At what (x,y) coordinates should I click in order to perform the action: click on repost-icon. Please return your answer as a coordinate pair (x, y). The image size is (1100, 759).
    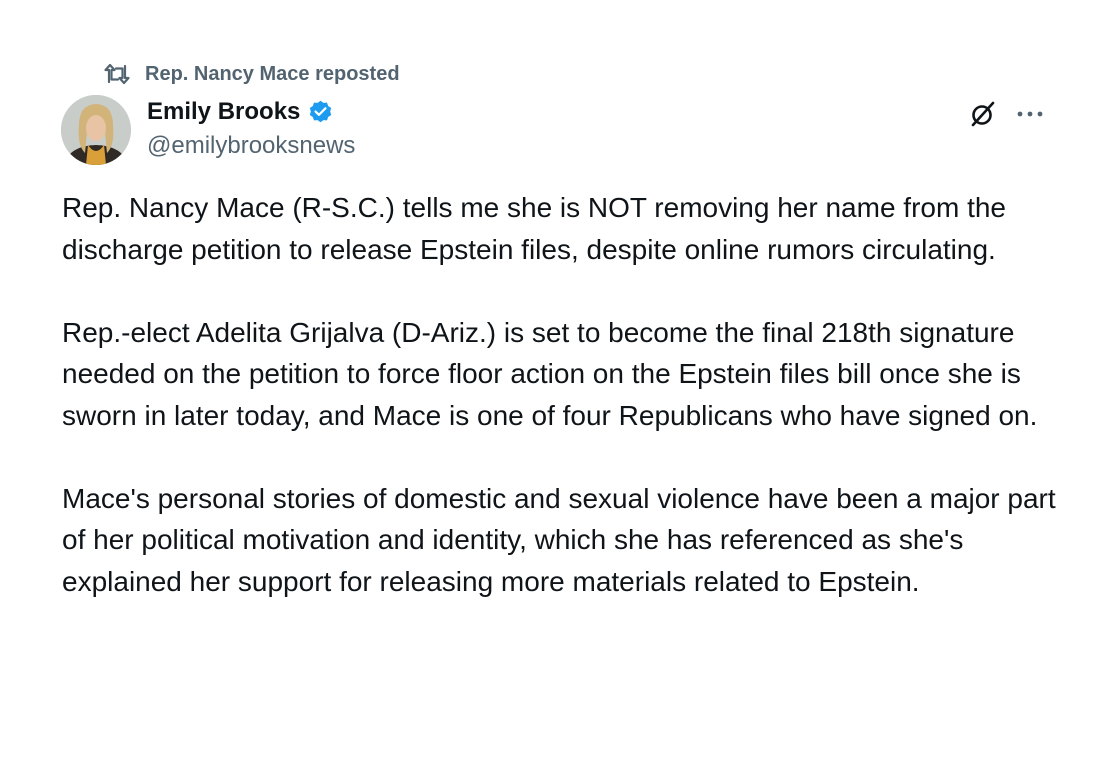
    Looking at the image, I should click on (117, 74).